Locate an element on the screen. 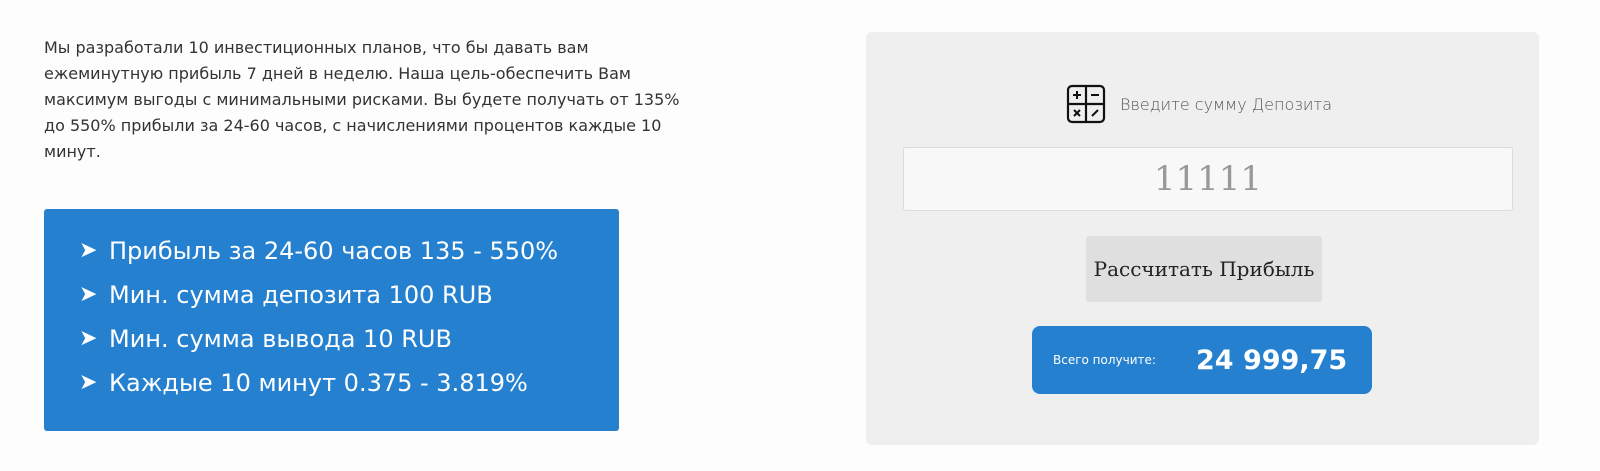 This screenshot has height=471, width=1600. feature-item: ➤ Мин. сумма вывода 10 RUB is located at coordinates (349, 339).